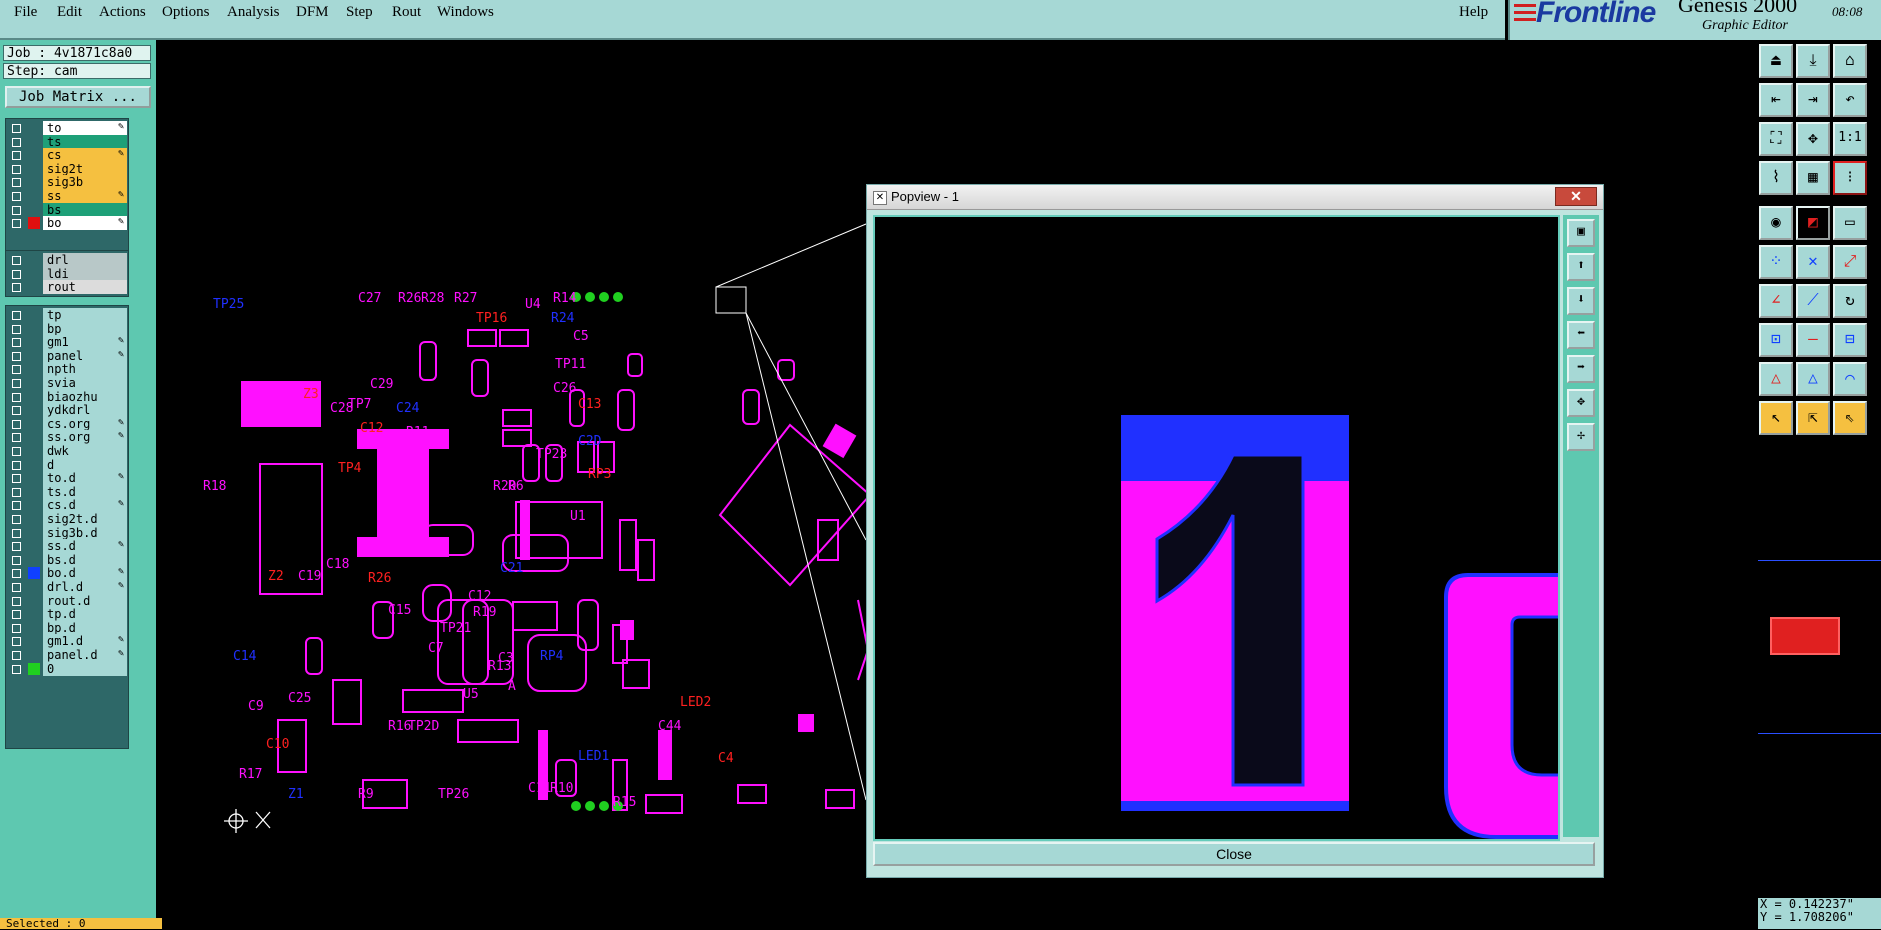 This screenshot has height=930, width=1881. What do you see at coordinates (1813, 178) in the screenshot?
I see `grid-icon: ▦` at bounding box center [1813, 178].